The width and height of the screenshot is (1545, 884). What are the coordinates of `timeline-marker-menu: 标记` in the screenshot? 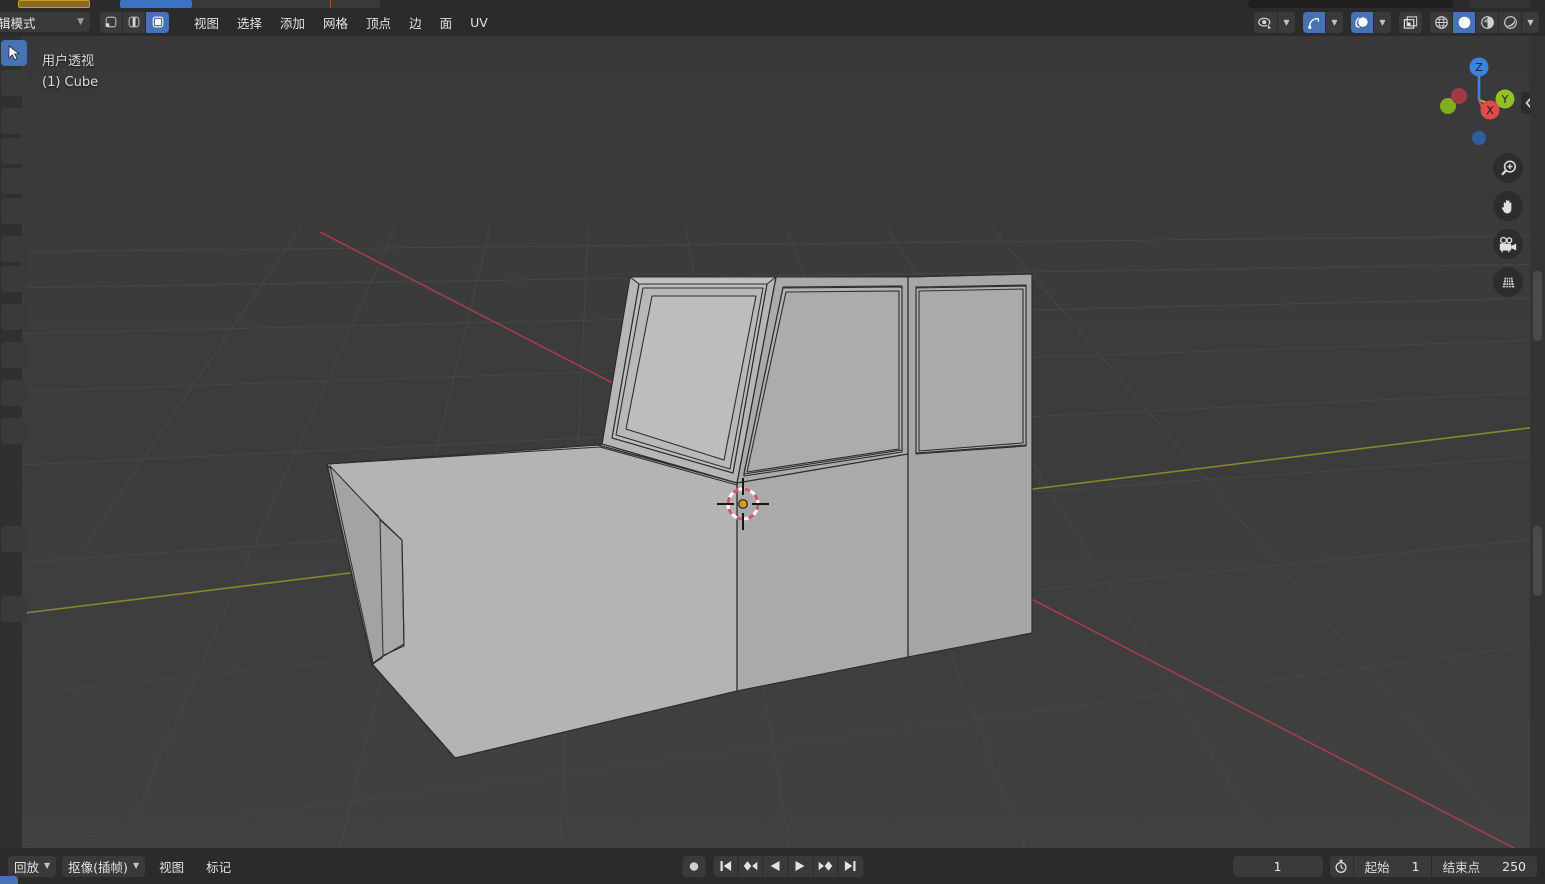 It's located at (218, 866).